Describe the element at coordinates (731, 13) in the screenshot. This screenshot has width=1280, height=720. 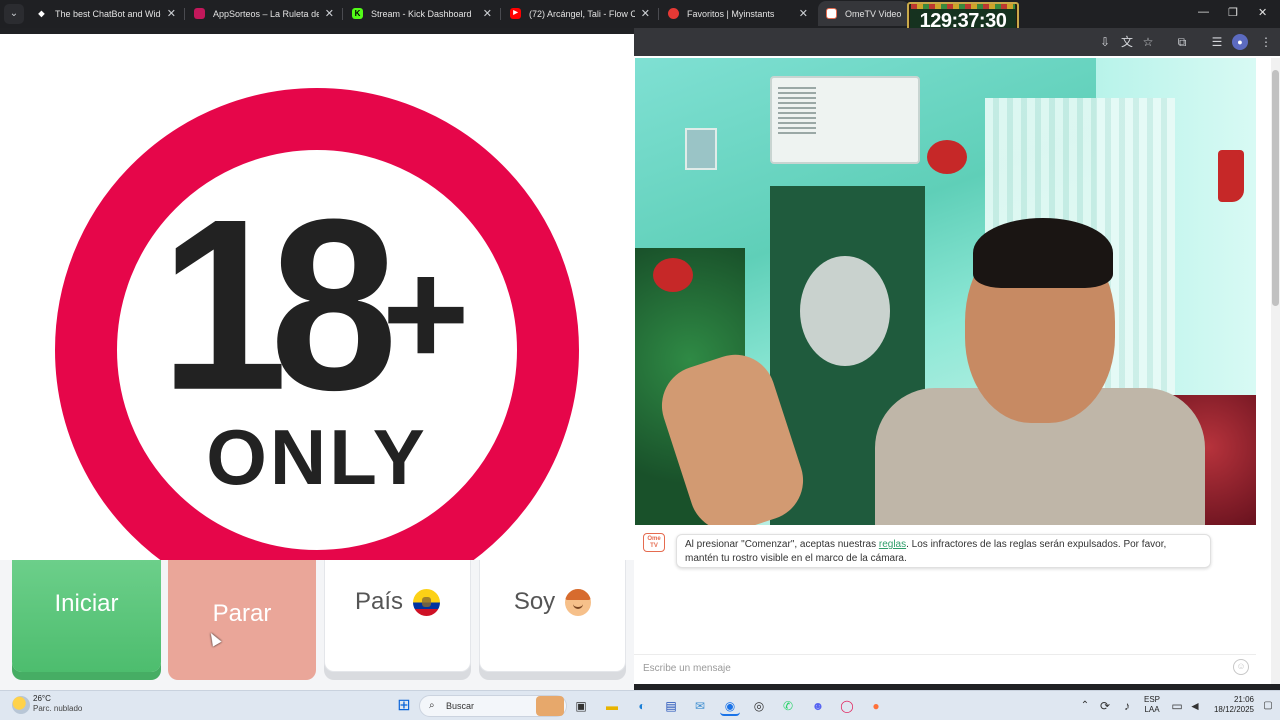
I see `tab-title: Favoritos | Myinstants` at that location.